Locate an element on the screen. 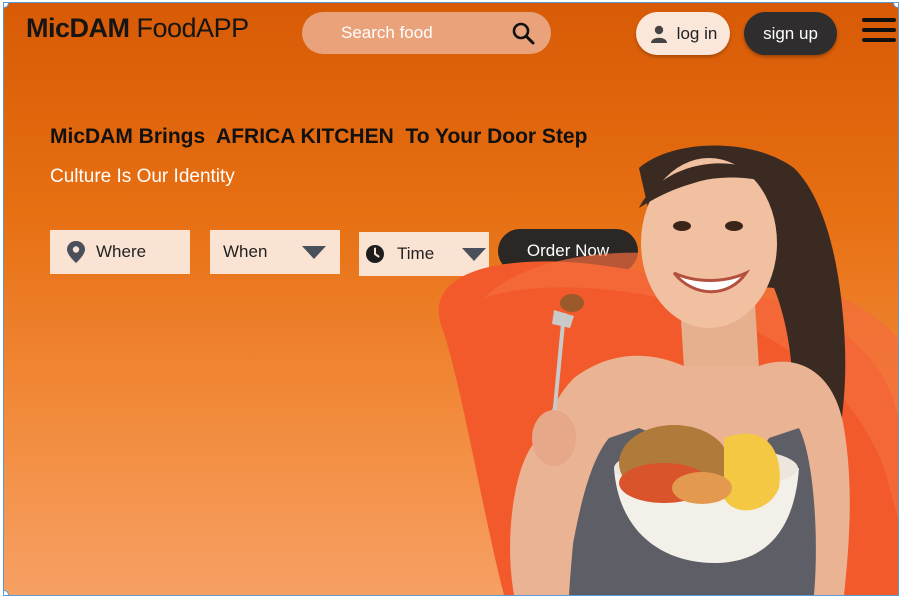  eye-left is located at coordinates (682, 226).